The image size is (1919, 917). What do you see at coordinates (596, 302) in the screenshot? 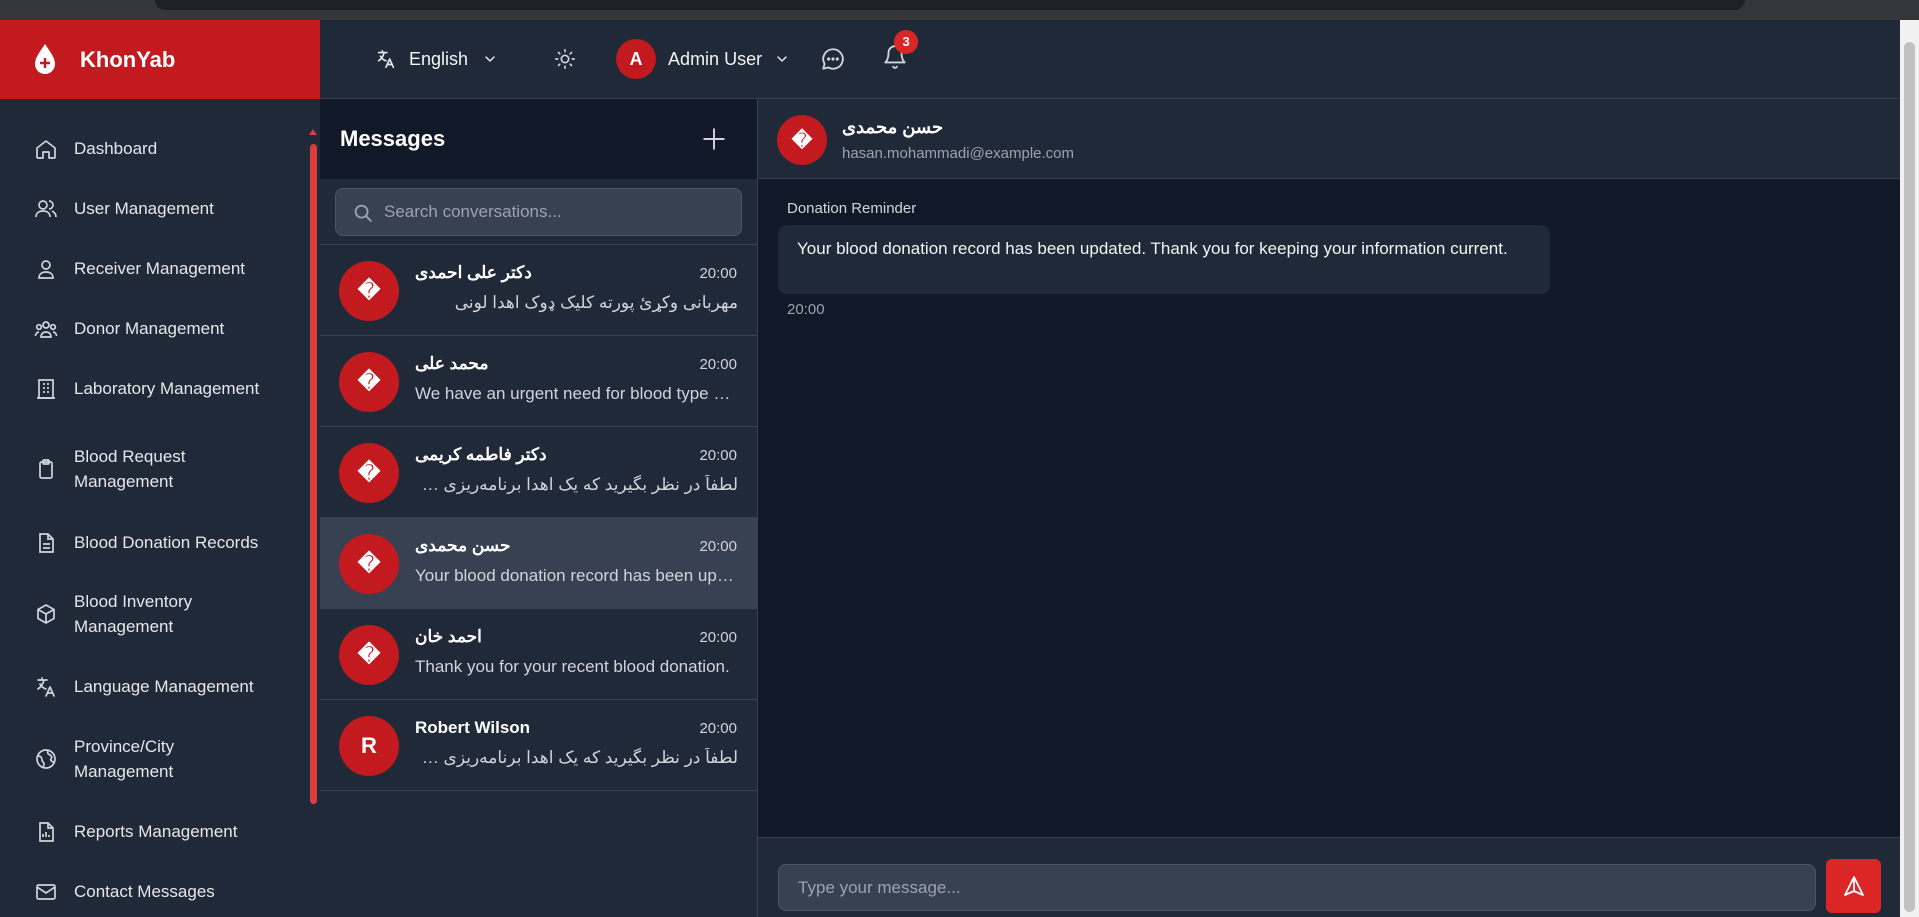
I see `conversation-preview: مهربانی وکړئ پورته کلیک ډوک اهدا لونی` at bounding box center [596, 302].